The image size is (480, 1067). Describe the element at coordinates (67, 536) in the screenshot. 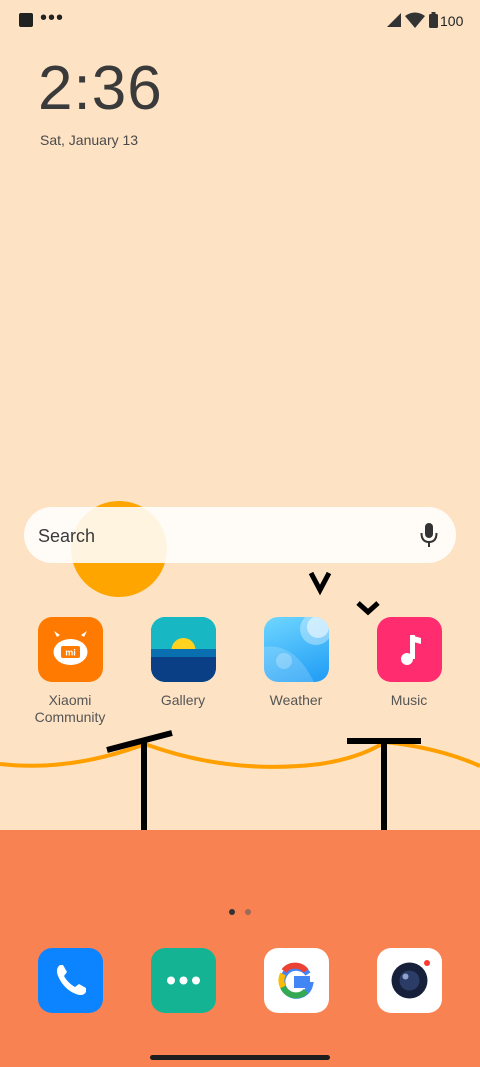

I see `search-placeholder: Search` at that location.